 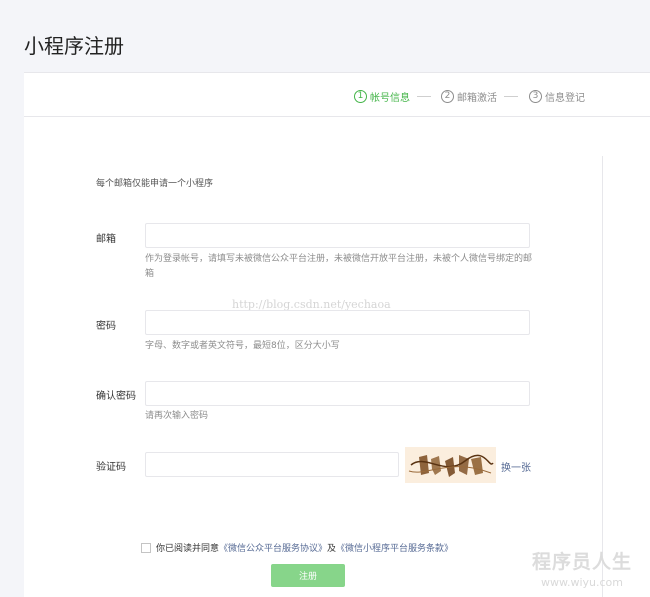 What do you see at coordinates (516, 466) in the screenshot?
I see `change-captcha-link: 换一张` at bounding box center [516, 466].